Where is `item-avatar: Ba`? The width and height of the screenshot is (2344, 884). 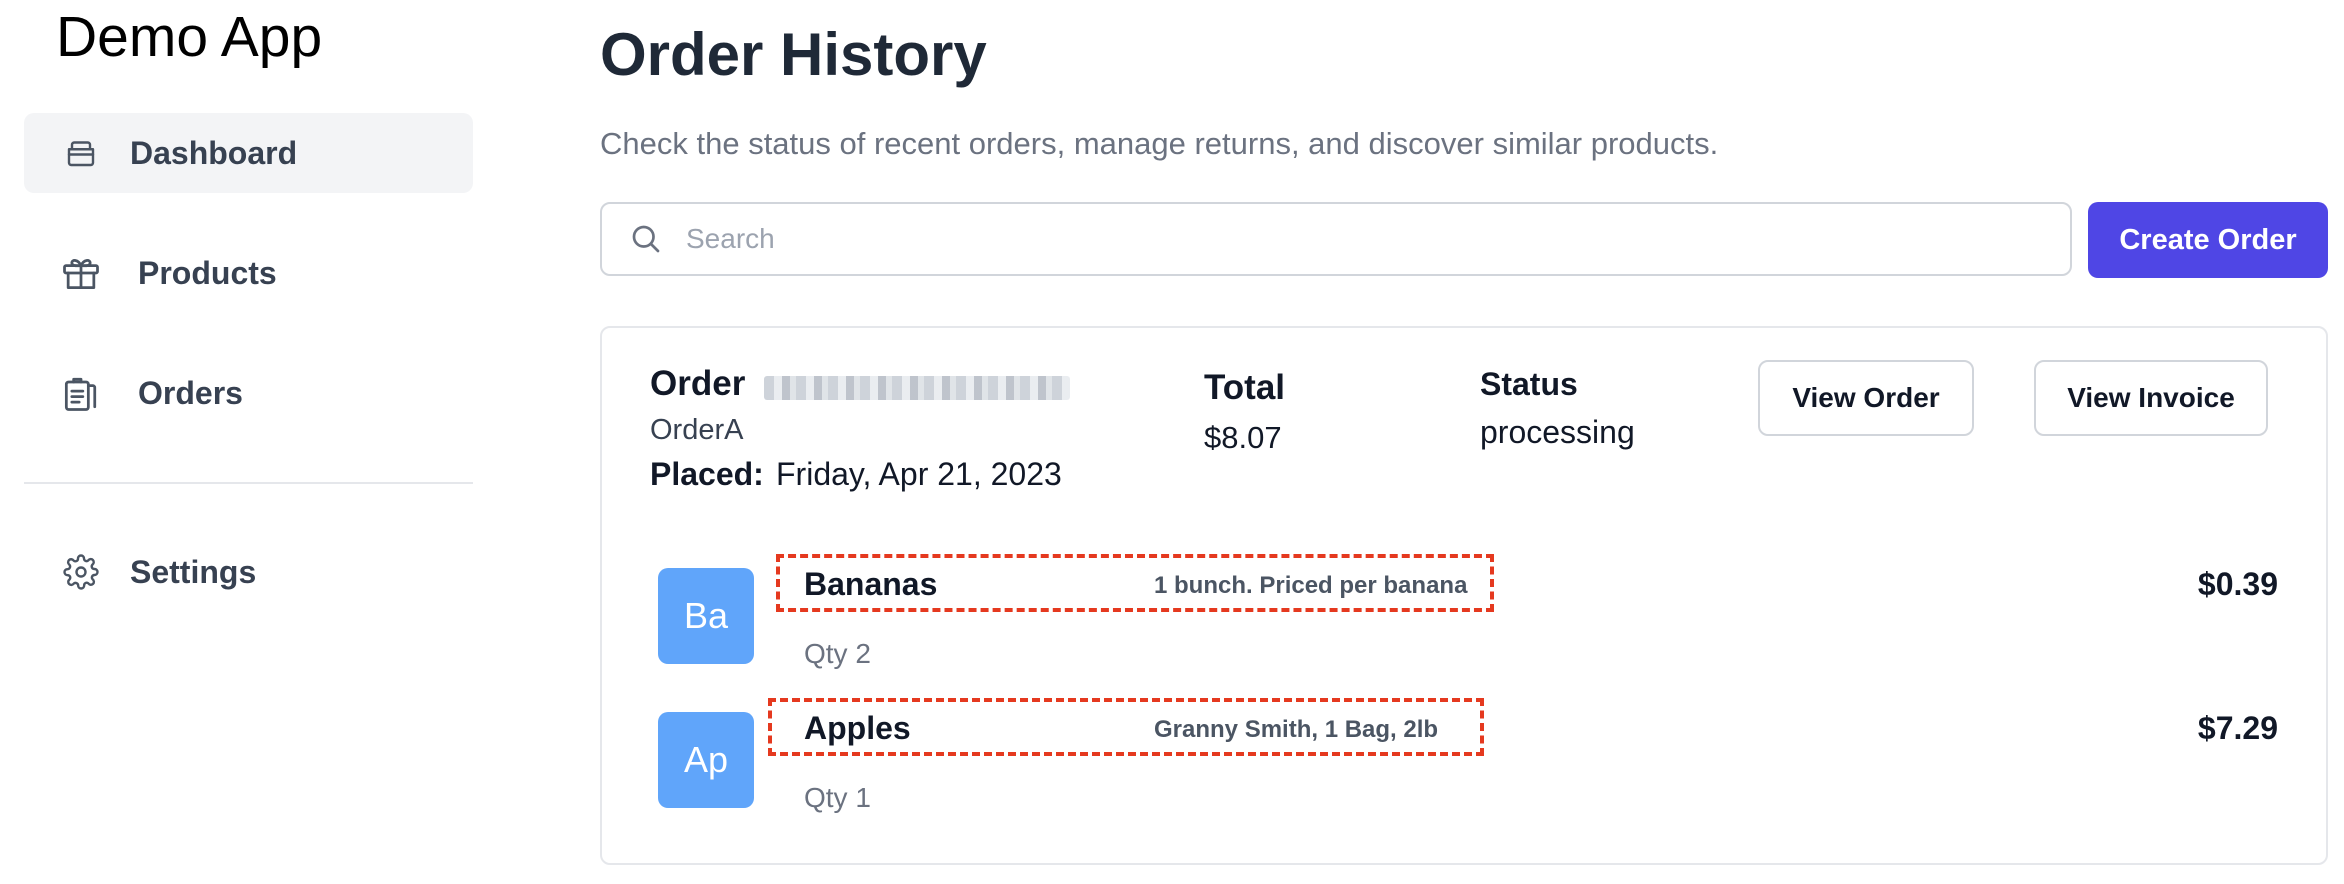 item-avatar: Ba is located at coordinates (706, 616).